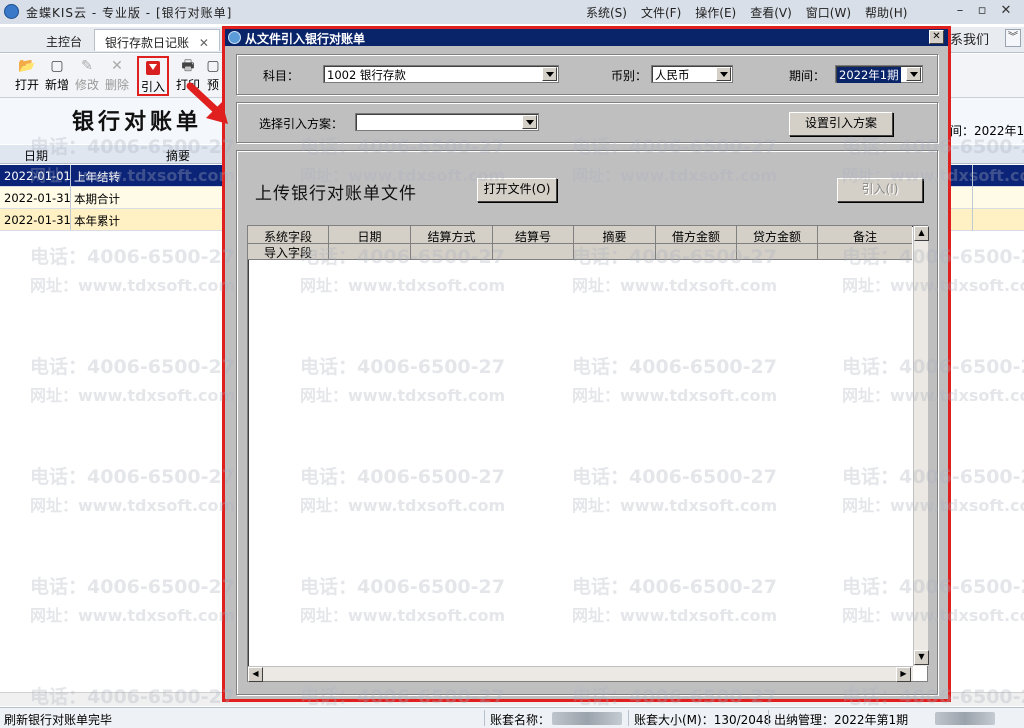 This screenshot has width=1024, height=728. Describe the element at coordinates (305, 39) in the screenshot. I see `dialog-title: 从文件引入银行对账单` at that location.